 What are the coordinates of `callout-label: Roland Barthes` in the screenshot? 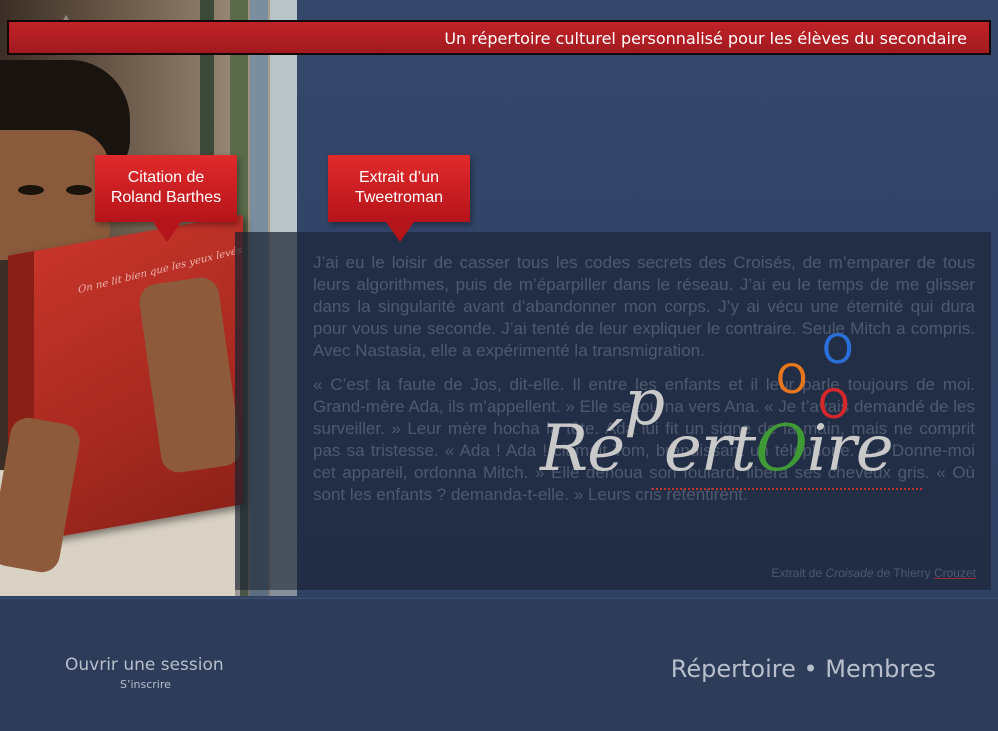 It's located at (166, 197).